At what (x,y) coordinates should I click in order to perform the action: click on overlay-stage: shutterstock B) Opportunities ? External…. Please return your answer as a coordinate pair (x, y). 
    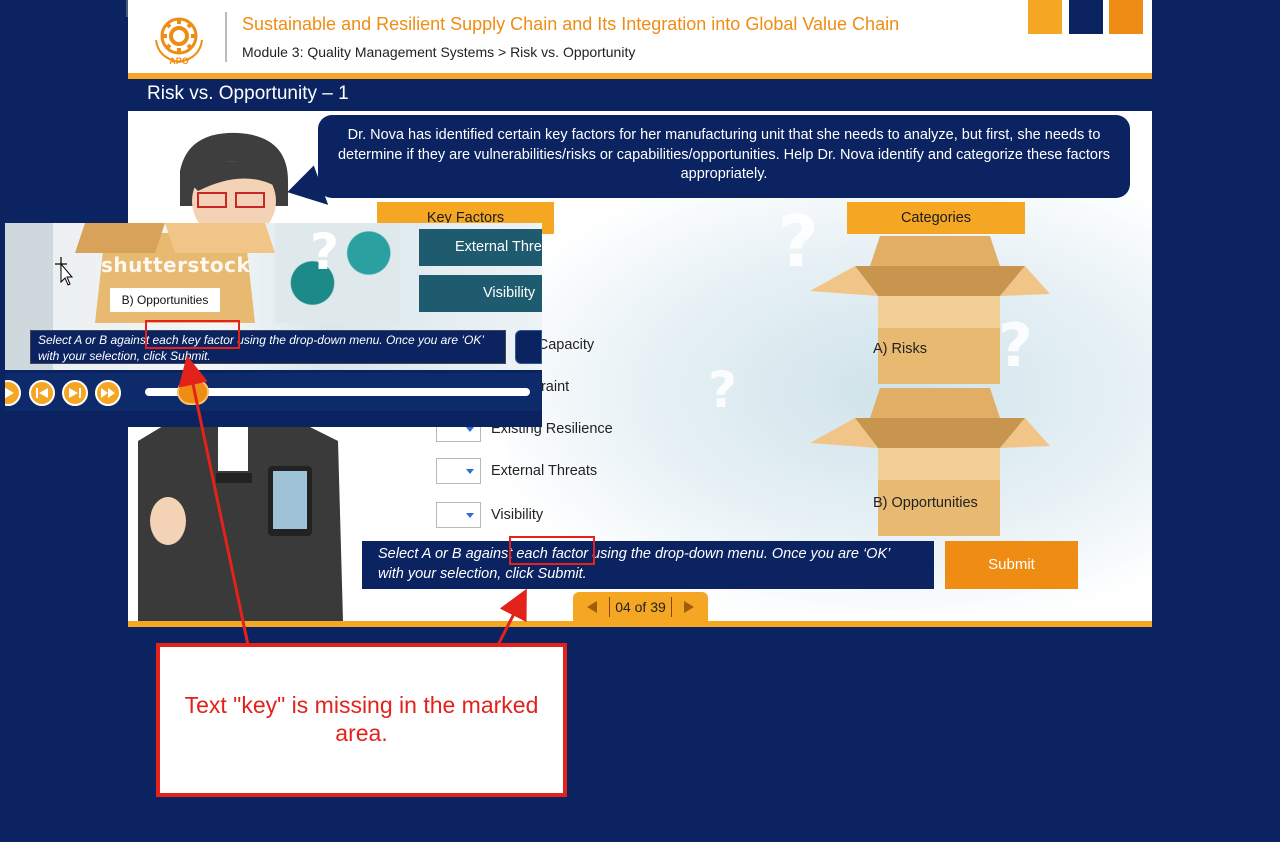
    Looking at the image, I should click on (273, 296).